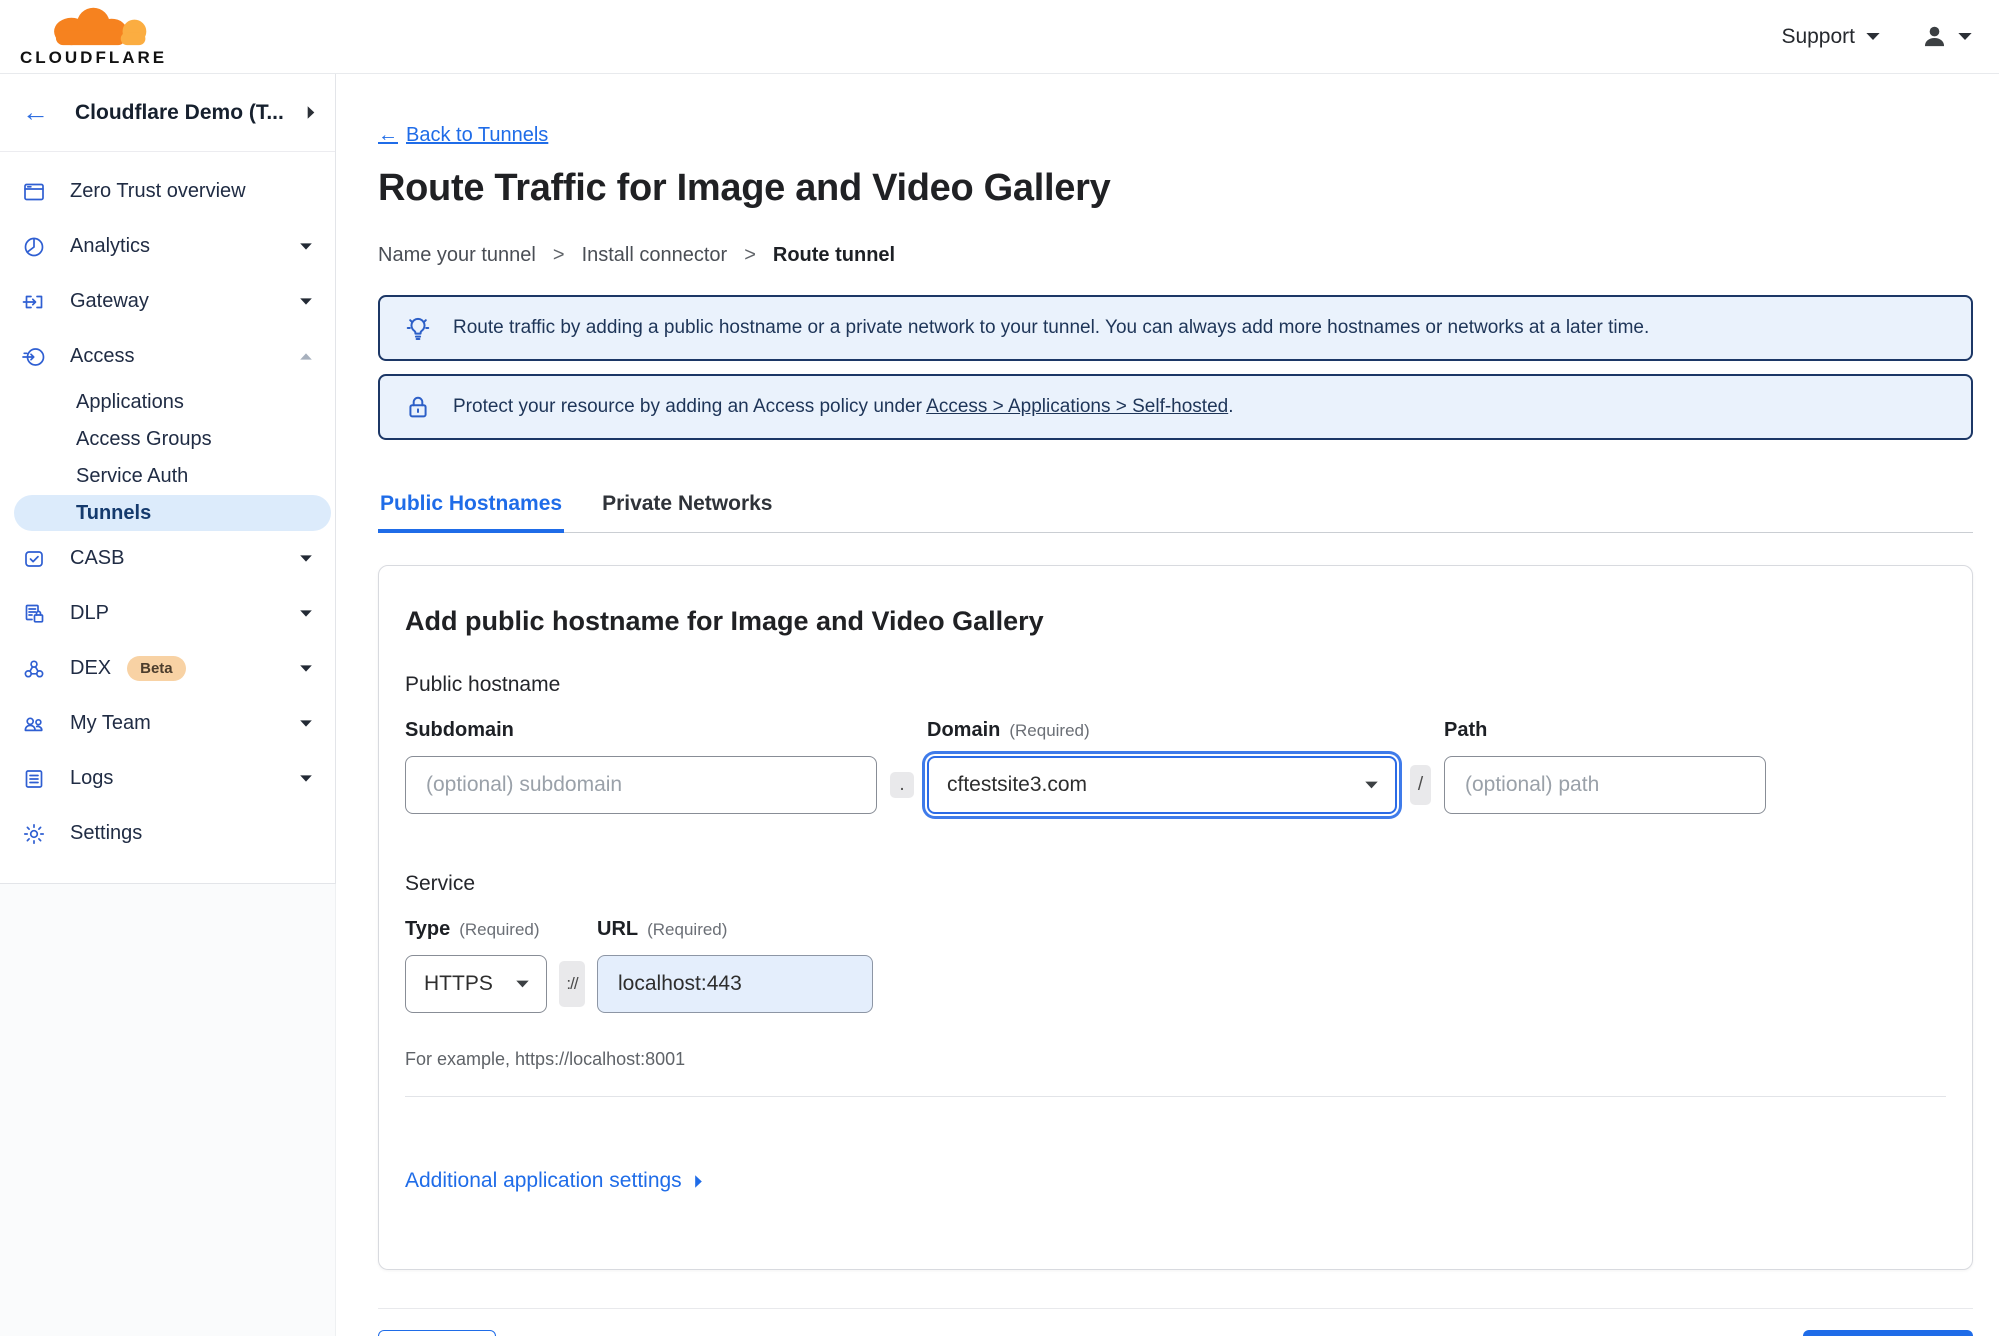  What do you see at coordinates (618, 929) in the screenshot?
I see `url-label: URL` at bounding box center [618, 929].